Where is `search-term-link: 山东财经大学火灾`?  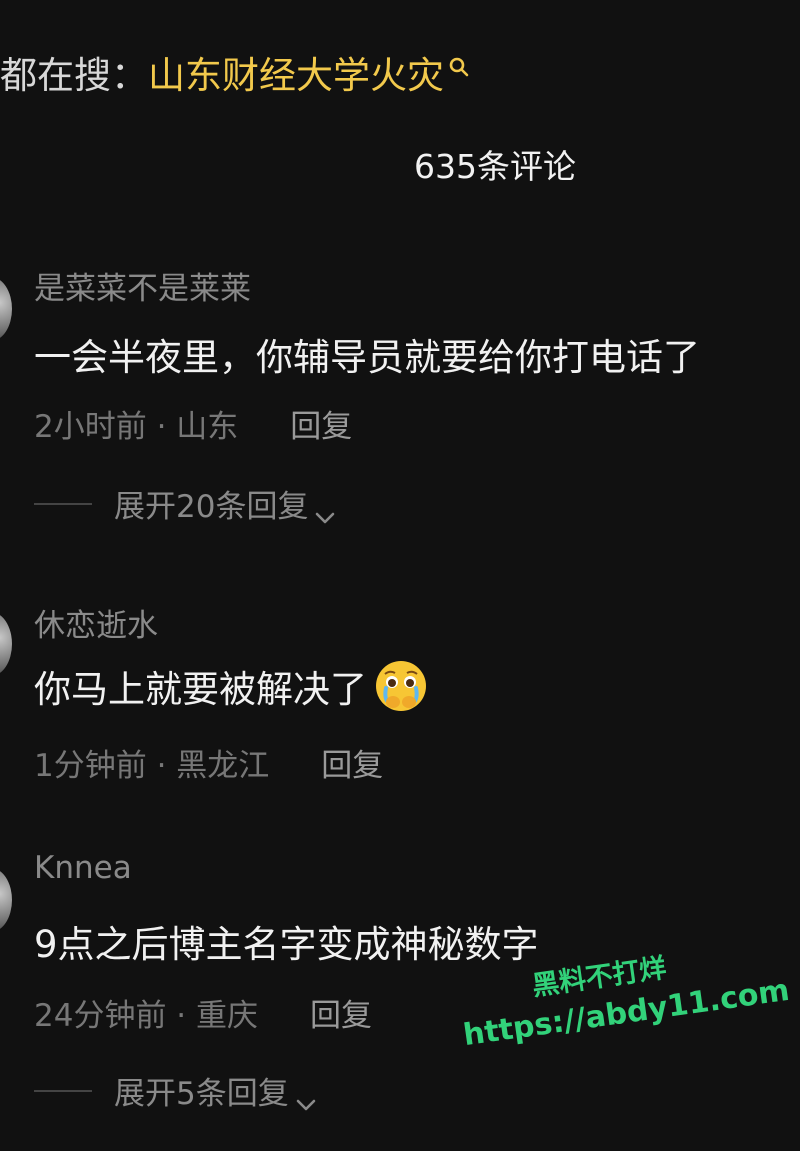
search-term-link: 山东财经大学火灾 is located at coordinates (296, 72).